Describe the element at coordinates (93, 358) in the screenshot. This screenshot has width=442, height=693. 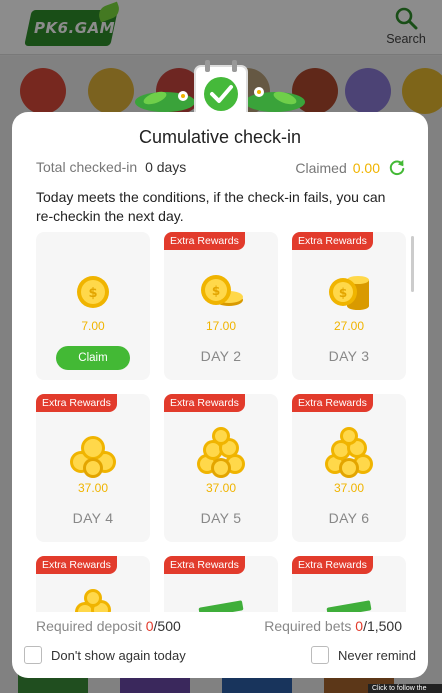
I see `claim-button: Claim` at that location.